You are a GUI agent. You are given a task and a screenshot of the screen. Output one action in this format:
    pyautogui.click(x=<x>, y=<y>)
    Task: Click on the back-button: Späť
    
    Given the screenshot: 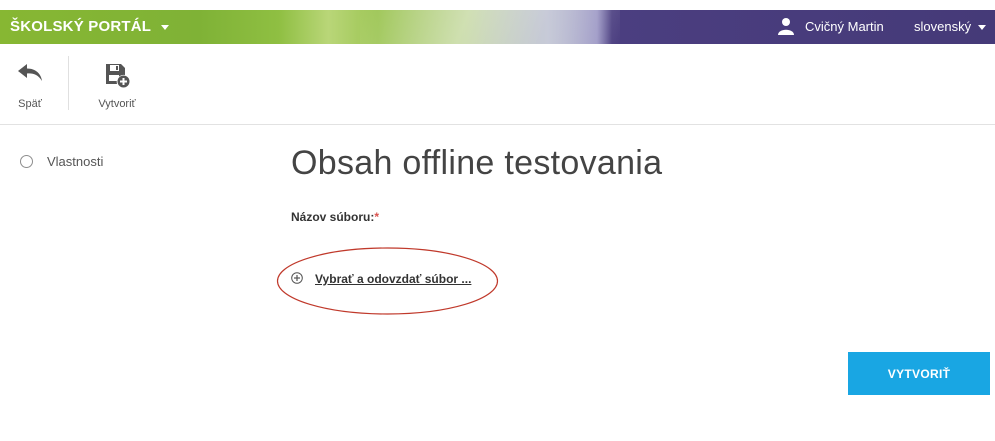 What is the action you would take?
    pyautogui.click(x=30, y=84)
    